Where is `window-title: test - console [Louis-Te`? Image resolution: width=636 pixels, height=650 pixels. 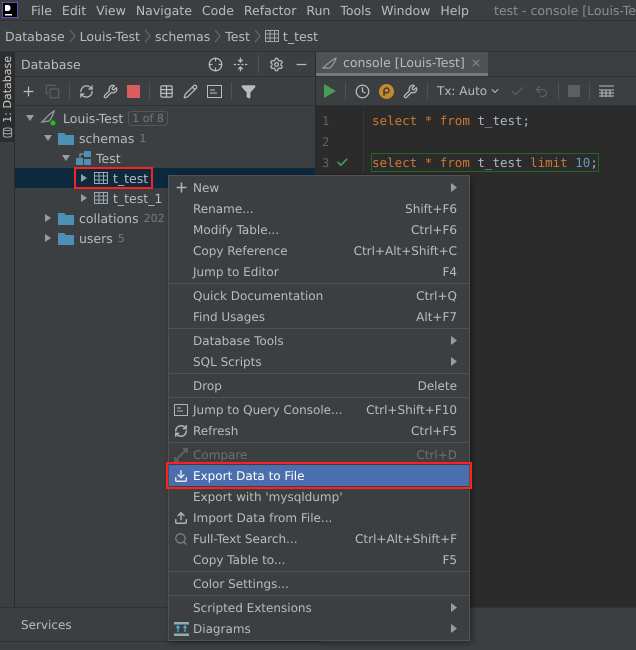
window-title: test - console [Louis-Te is located at coordinates (565, 10).